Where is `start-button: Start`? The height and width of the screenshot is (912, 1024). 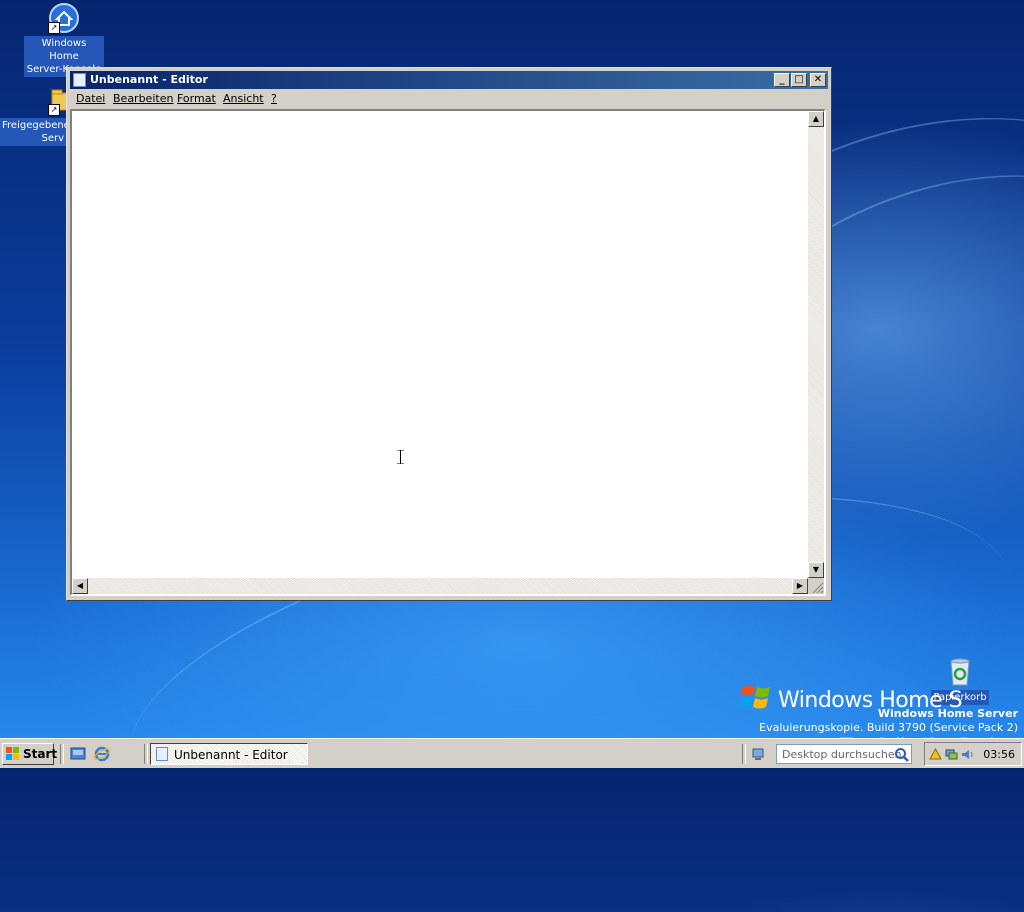
start-button: Start is located at coordinates (30, 754).